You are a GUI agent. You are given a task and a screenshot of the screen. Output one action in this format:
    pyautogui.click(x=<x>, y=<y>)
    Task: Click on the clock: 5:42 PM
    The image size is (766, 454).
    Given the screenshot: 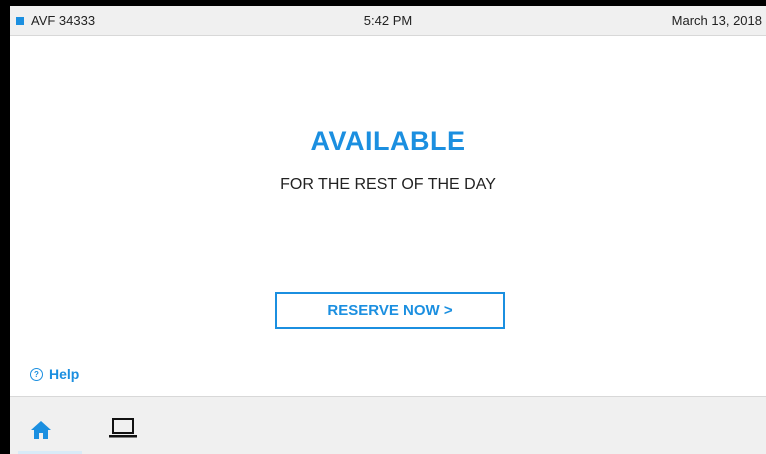 What is the action you would take?
    pyautogui.click(x=388, y=20)
    